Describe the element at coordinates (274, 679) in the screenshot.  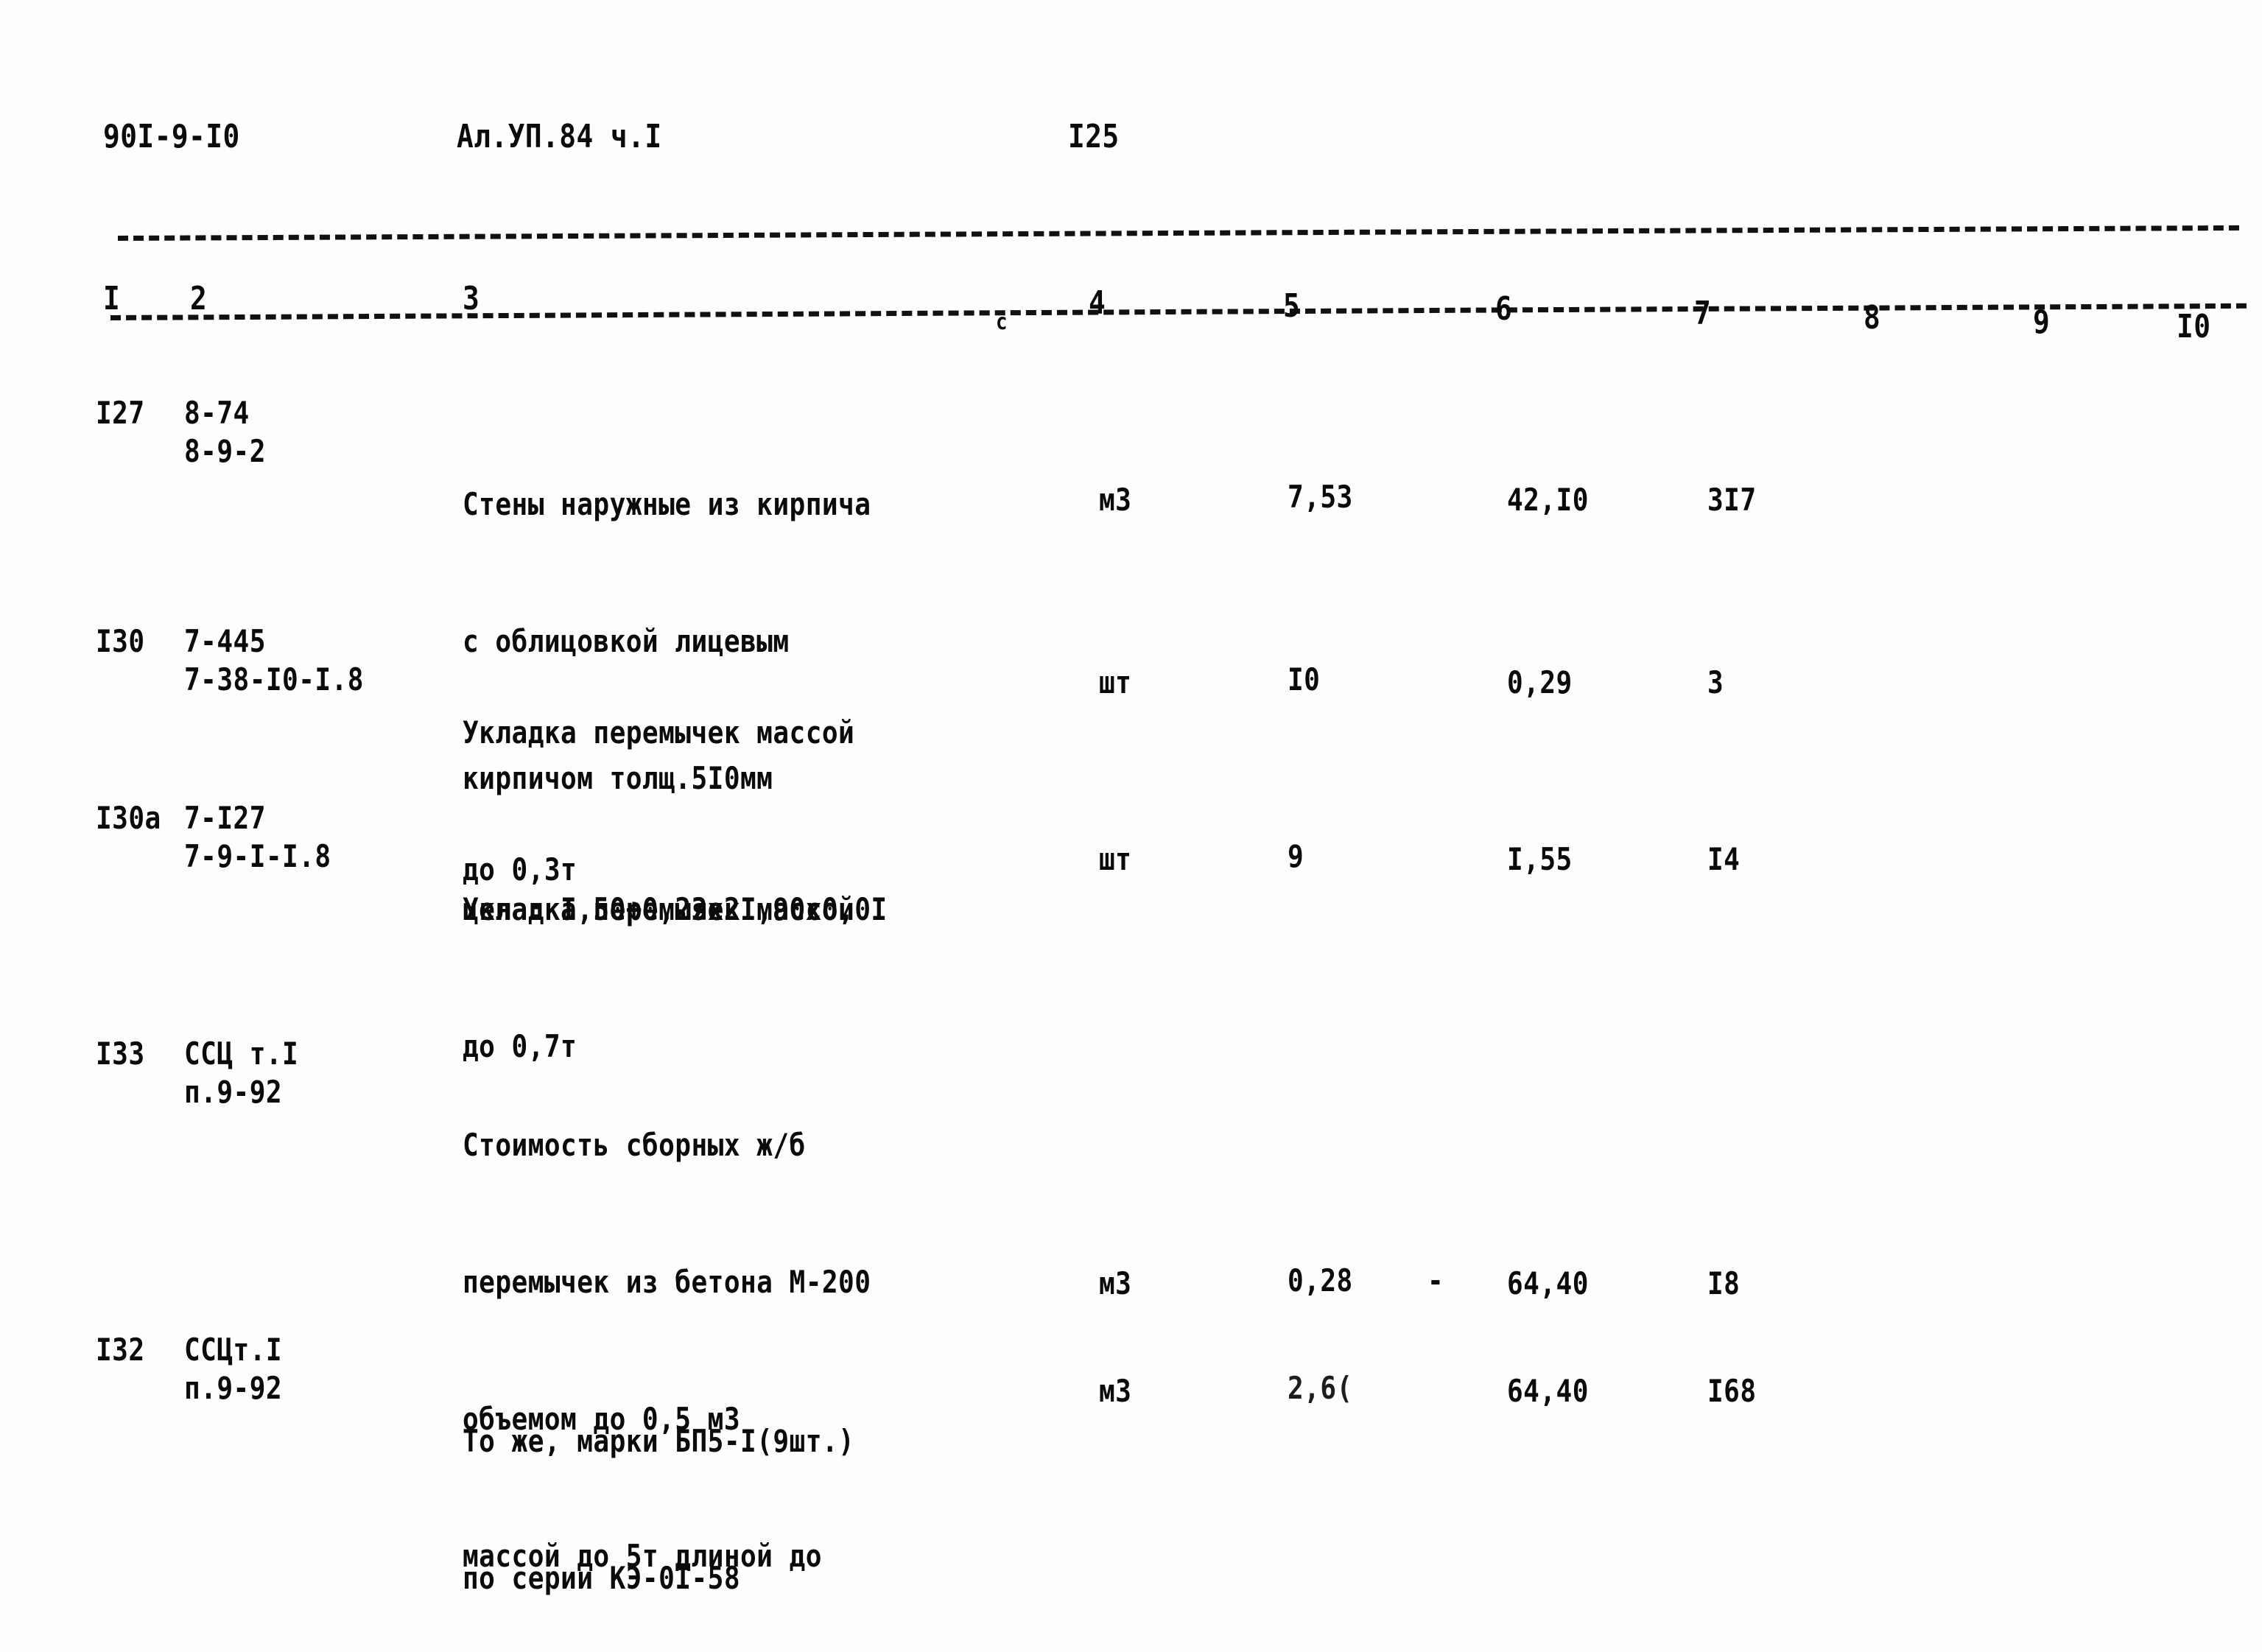
I see `row-code-line-2: 7-38-I0-I.8` at that location.